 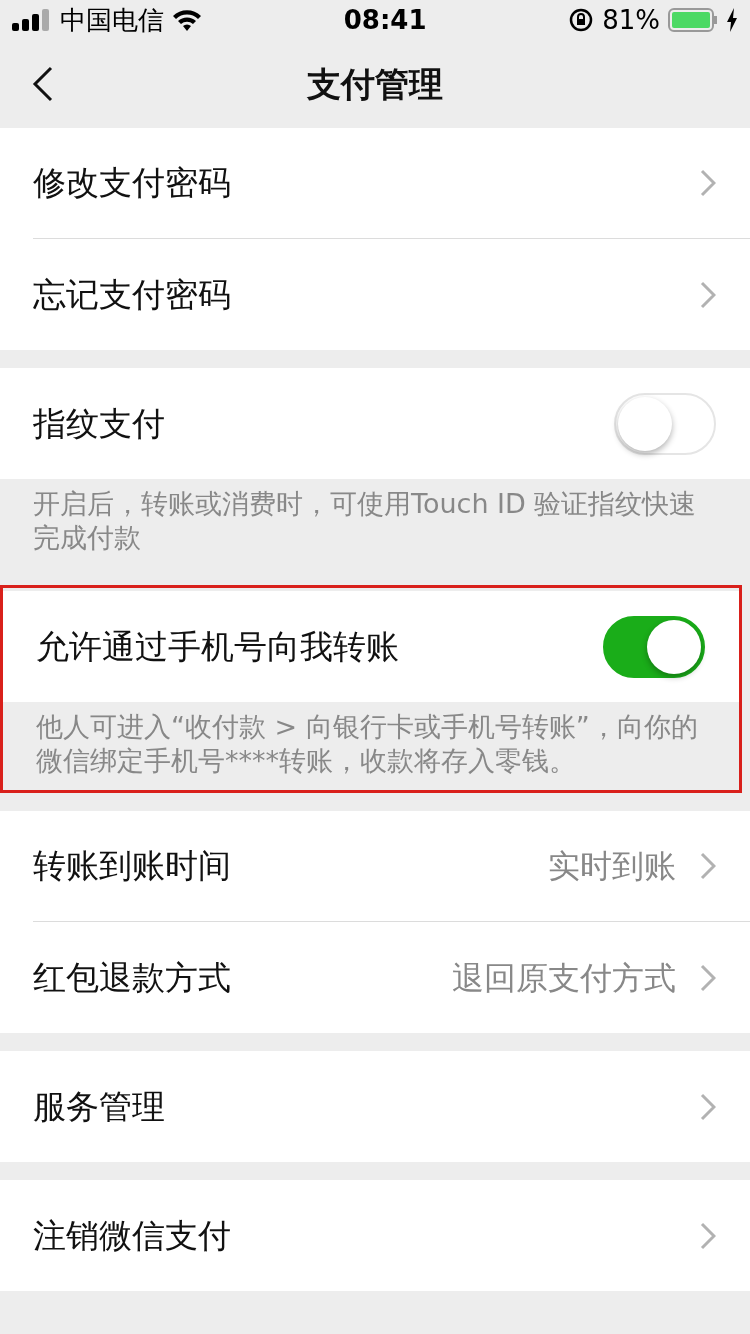 What do you see at coordinates (732, 20) in the screenshot?
I see `charging-icon` at bounding box center [732, 20].